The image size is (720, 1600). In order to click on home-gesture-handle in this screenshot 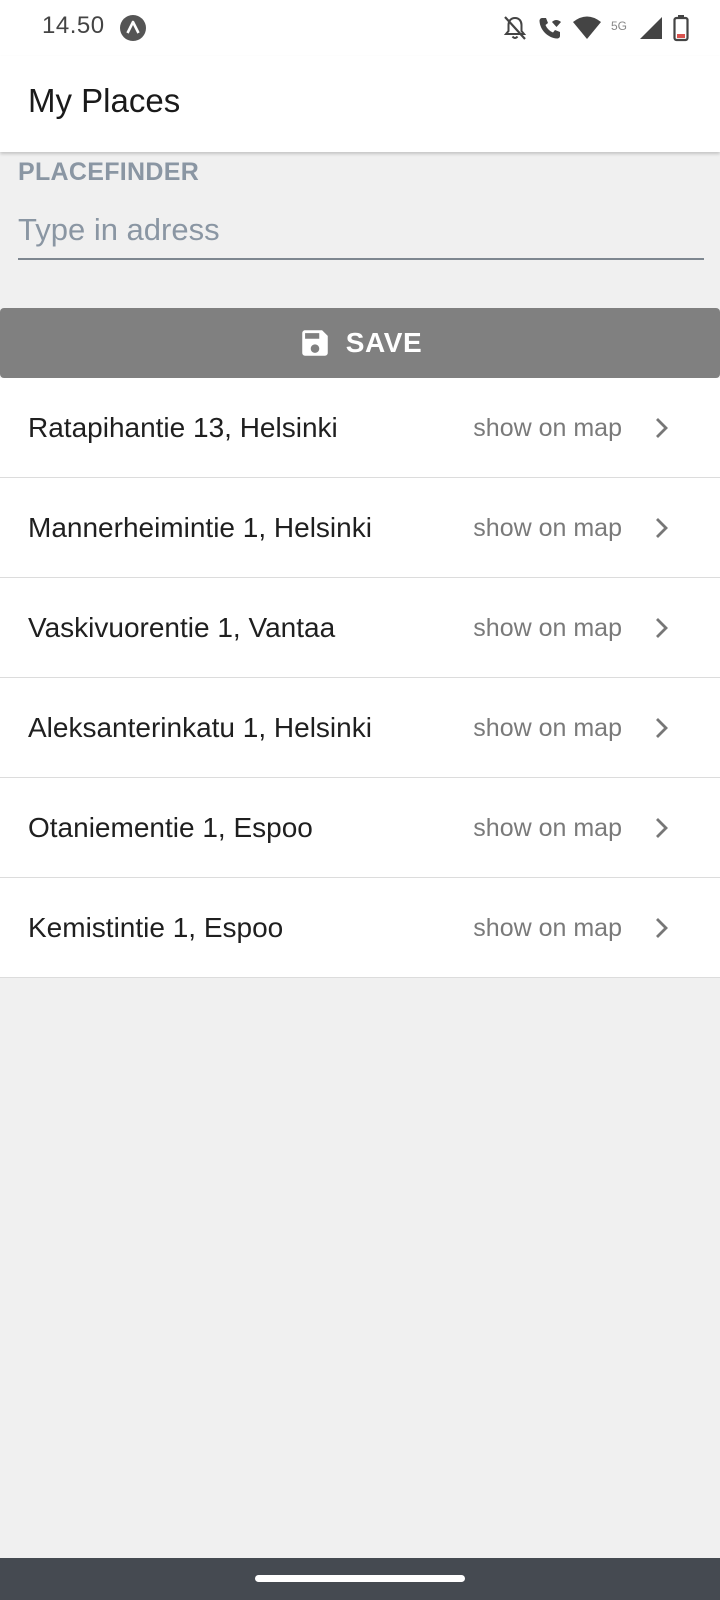, I will do `click(360, 1578)`.